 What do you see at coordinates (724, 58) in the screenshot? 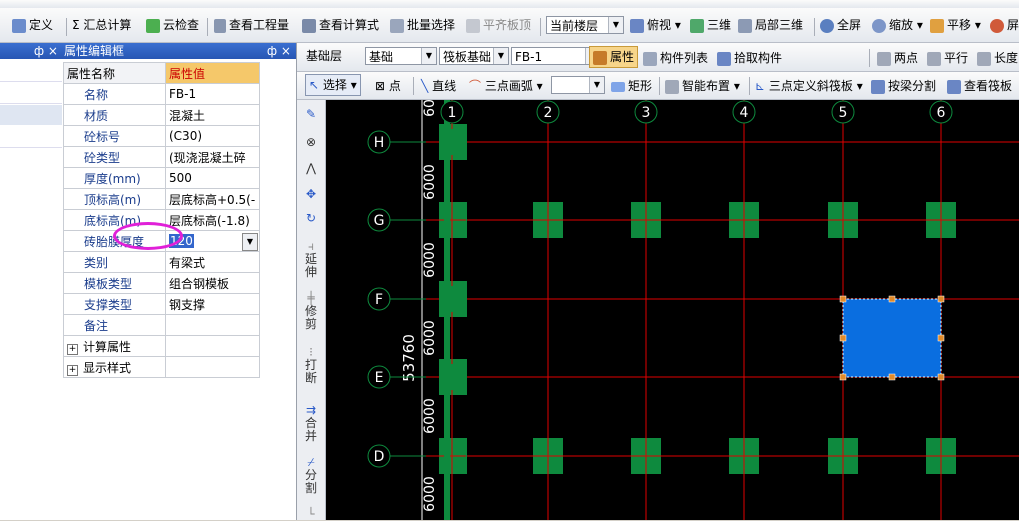
I see `pick-icon` at bounding box center [724, 58].